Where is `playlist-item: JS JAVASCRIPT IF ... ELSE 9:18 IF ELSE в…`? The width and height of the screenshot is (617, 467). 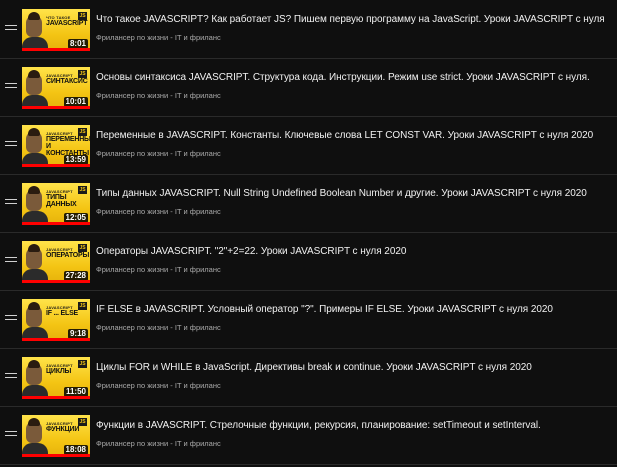 playlist-item: JS JAVASCRIPT IF ... ELSE 9:18 IF ELSE в… is located at coordinates (308, 320).